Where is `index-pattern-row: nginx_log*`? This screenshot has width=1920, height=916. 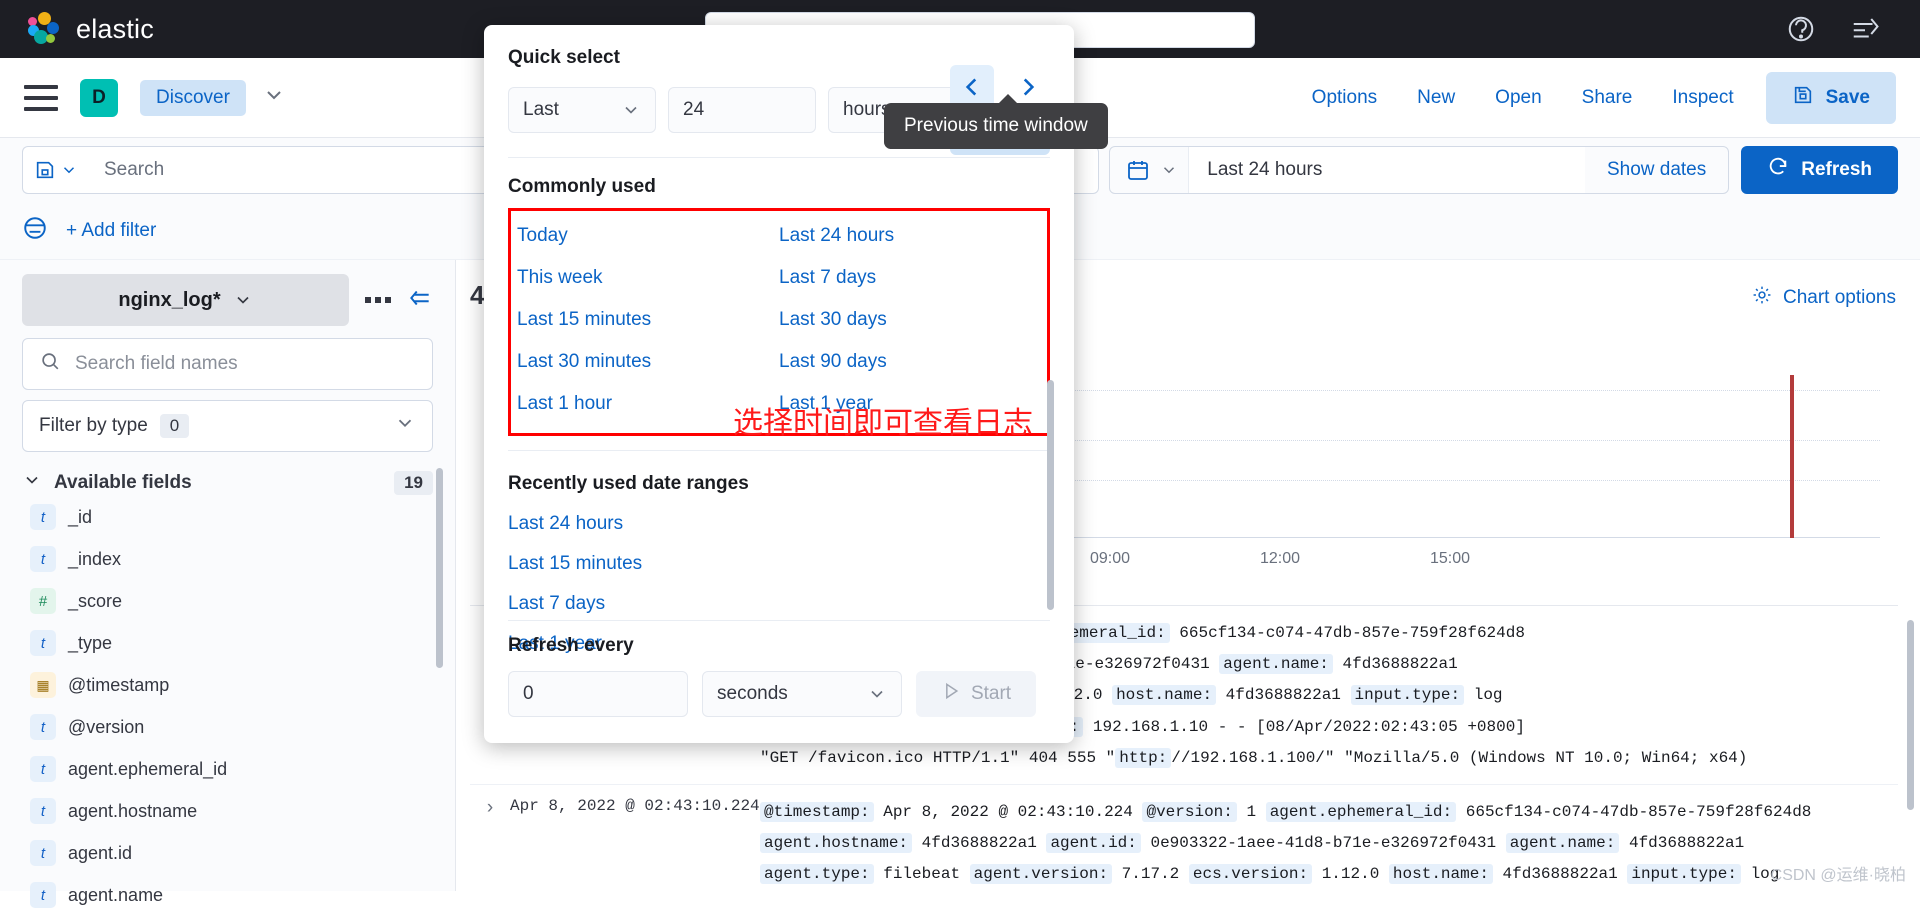
index-pattern-row: nginx_log* is located at coordinates (227, 293).